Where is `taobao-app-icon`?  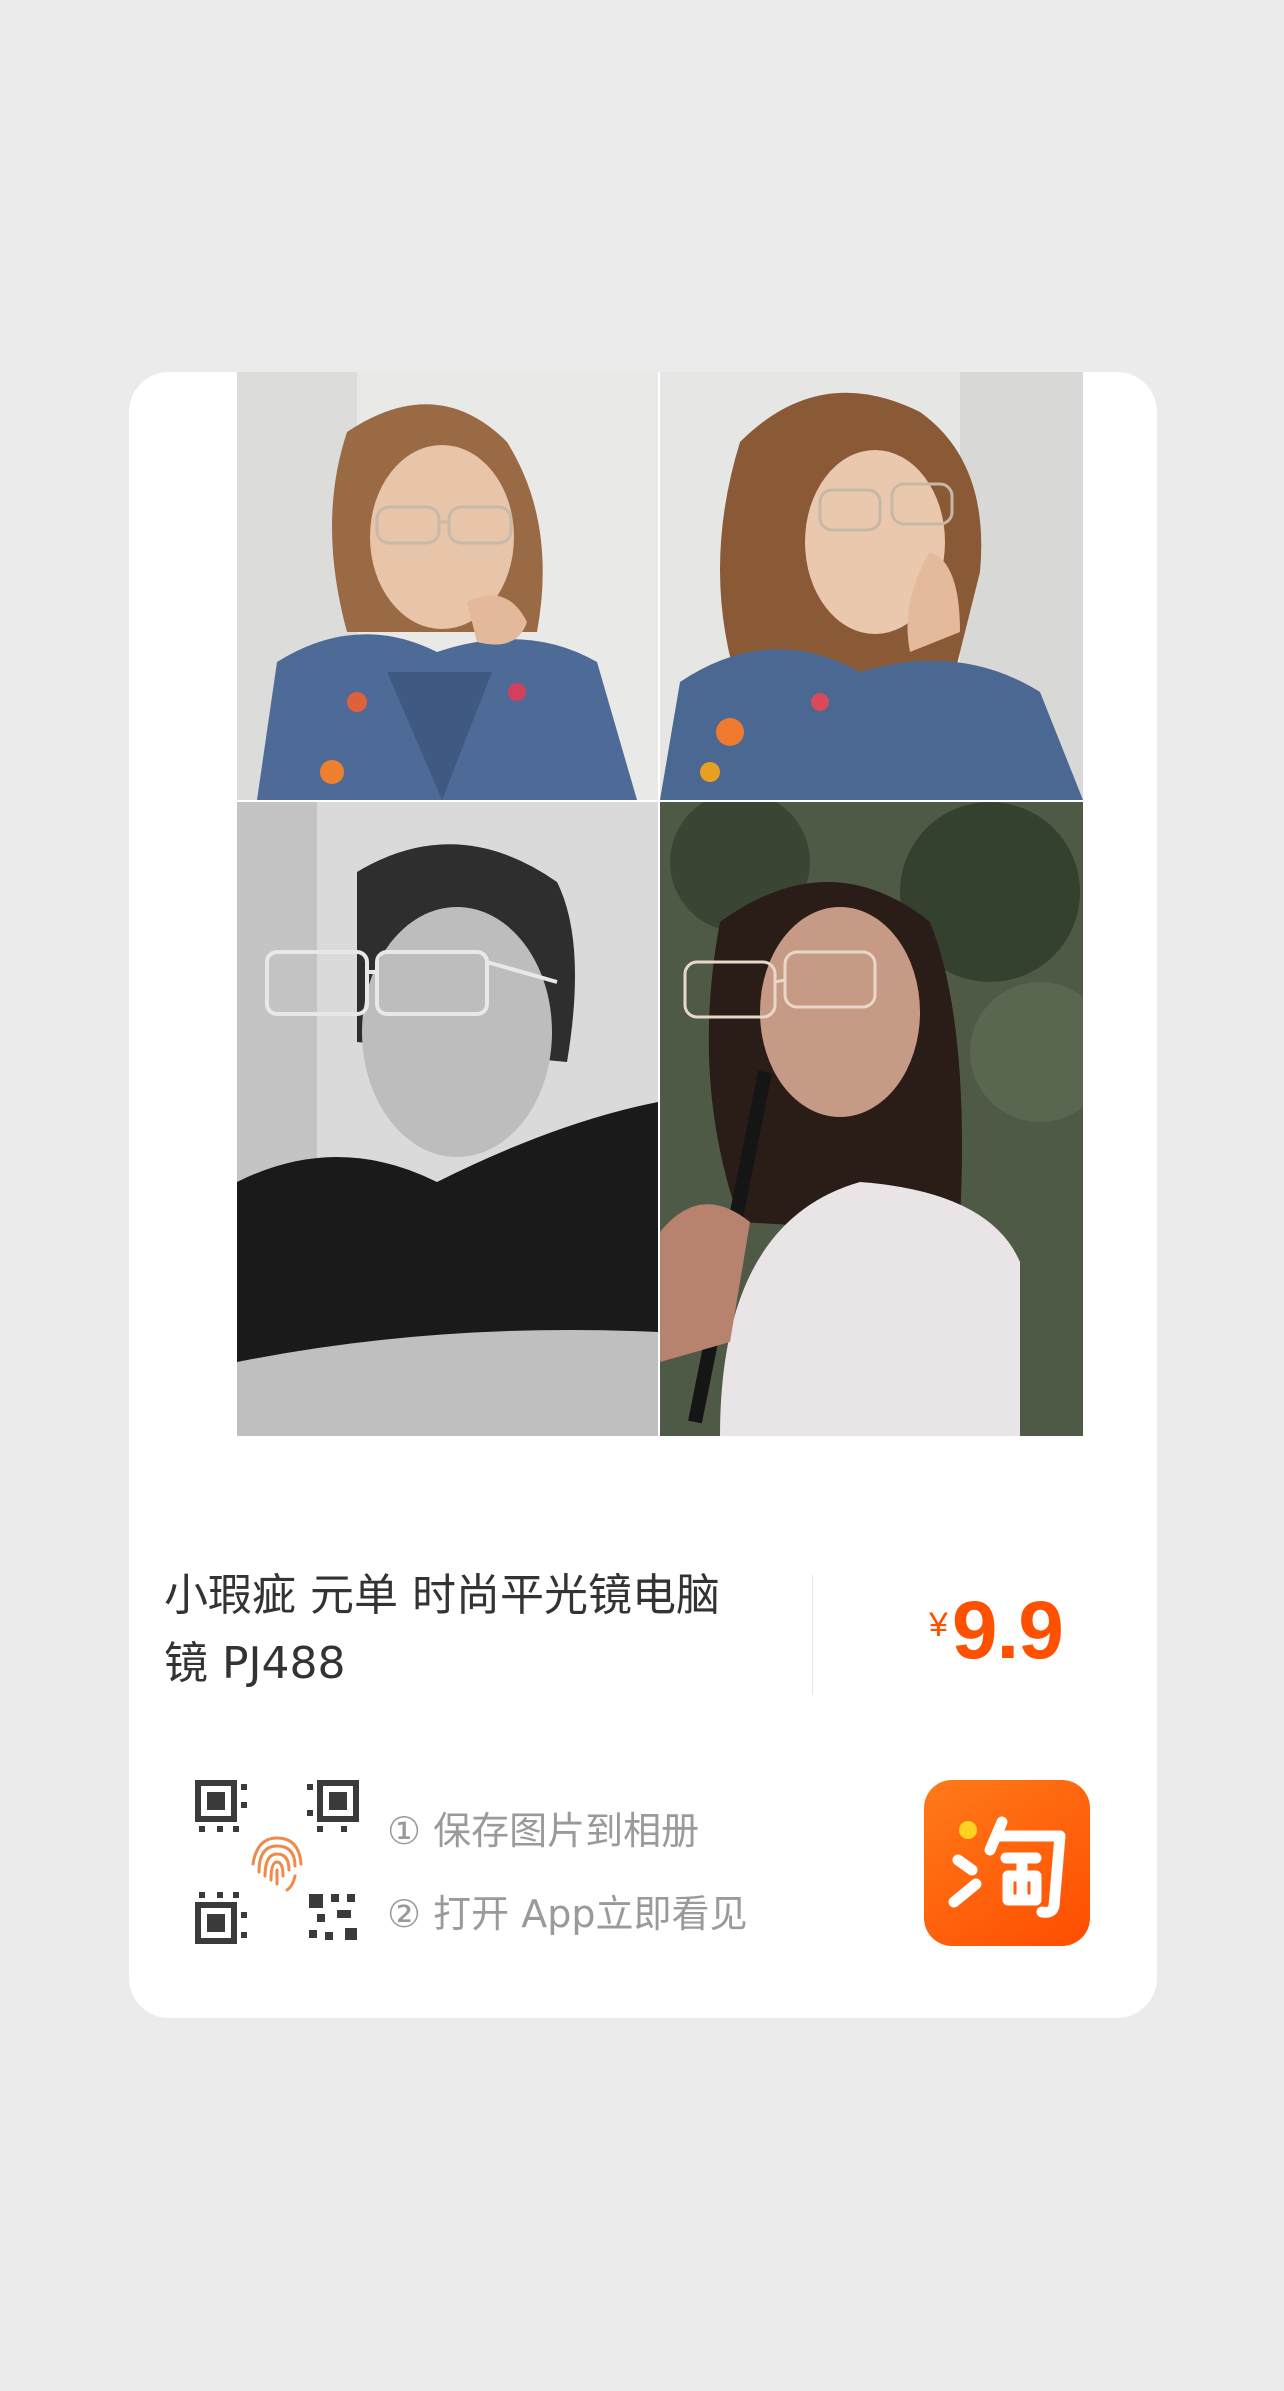
taobao-app-icon is located at coordinates (1007, 1863).